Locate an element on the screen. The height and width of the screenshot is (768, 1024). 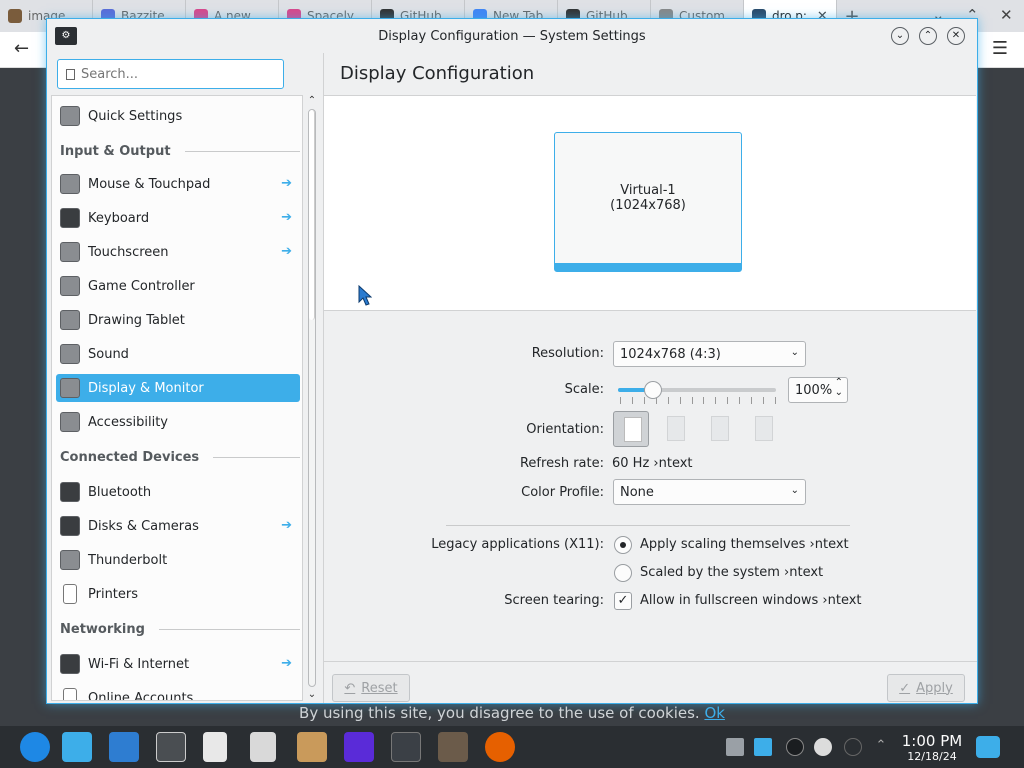
sidebar-item-label: Thunderbolt is located at coordinates (128, 560).